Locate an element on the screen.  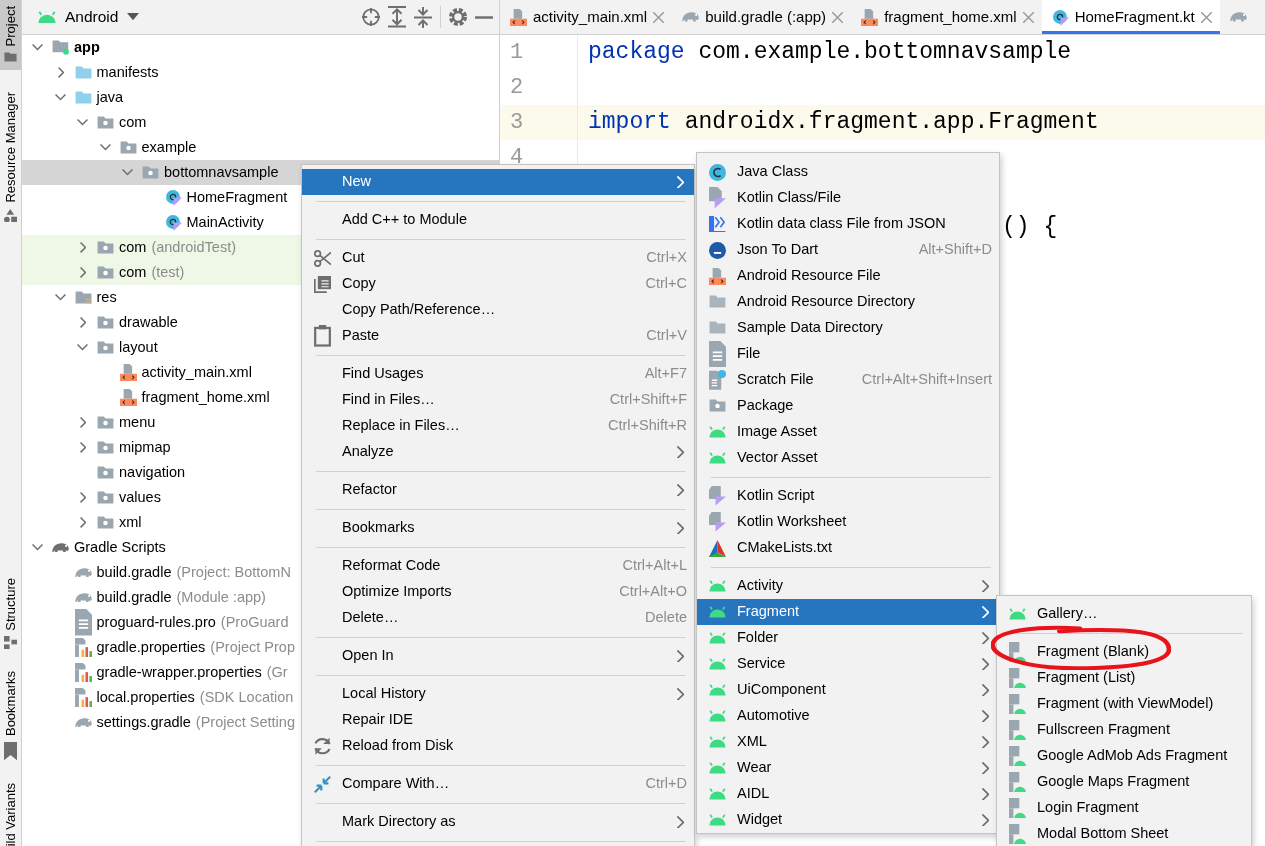
popup-entry: Add C++ to Module is located at coordinates (498, 220).